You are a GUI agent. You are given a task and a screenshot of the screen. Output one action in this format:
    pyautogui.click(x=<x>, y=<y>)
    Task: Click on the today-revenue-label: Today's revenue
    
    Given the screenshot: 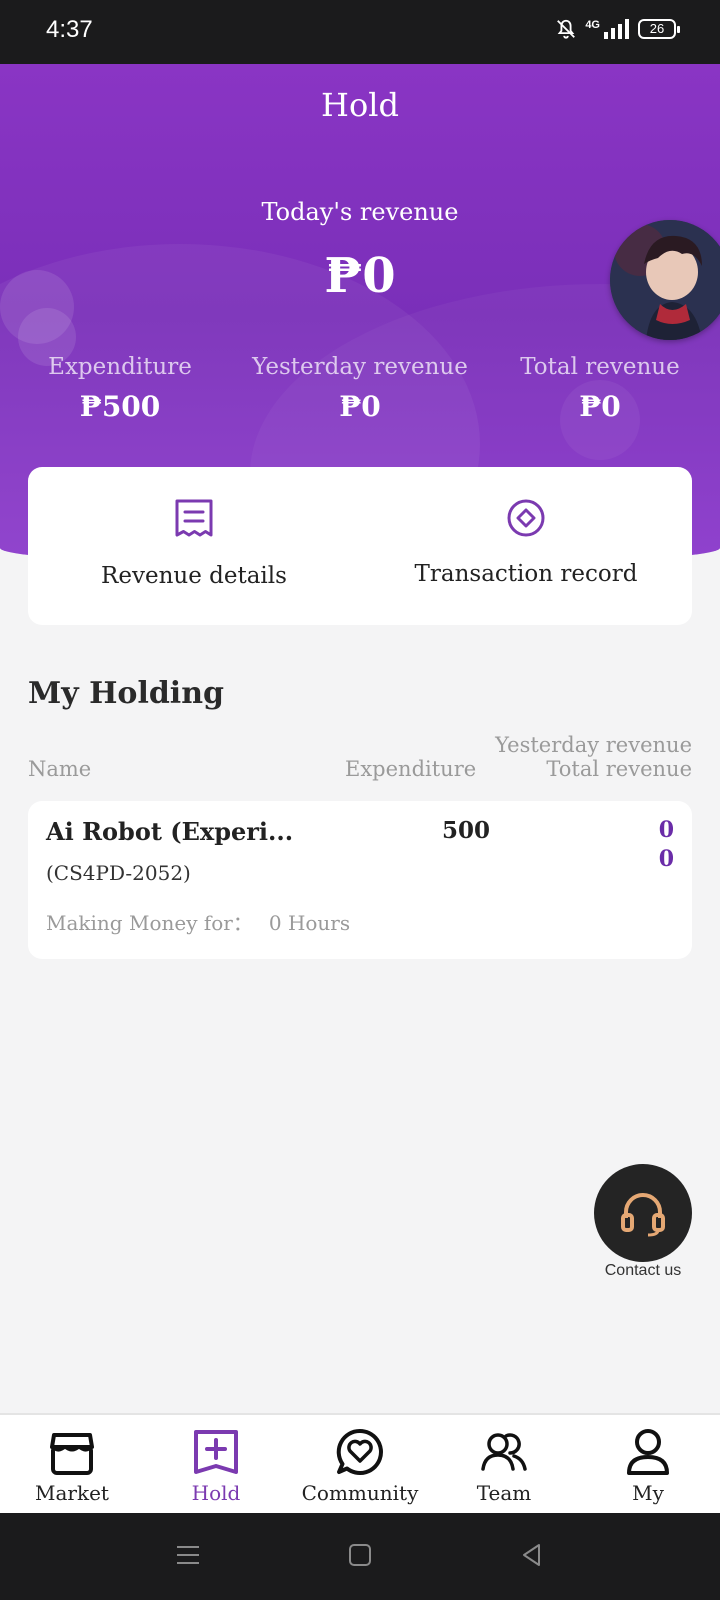 What is the action you would take?
    pyautogui.click(x=360, y=212)
    